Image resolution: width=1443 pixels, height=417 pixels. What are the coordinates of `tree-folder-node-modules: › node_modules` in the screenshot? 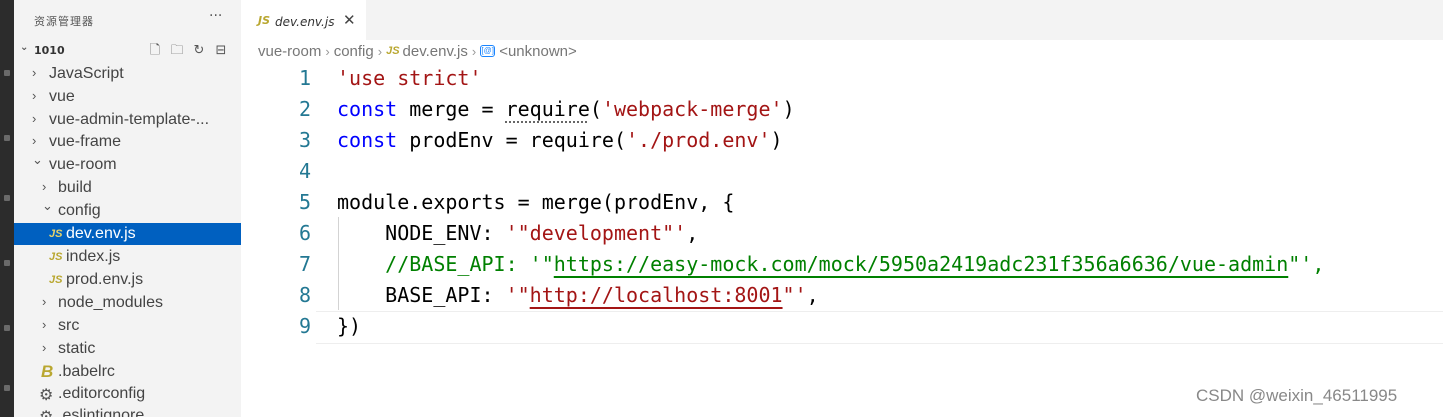 It's located at (127, 303).